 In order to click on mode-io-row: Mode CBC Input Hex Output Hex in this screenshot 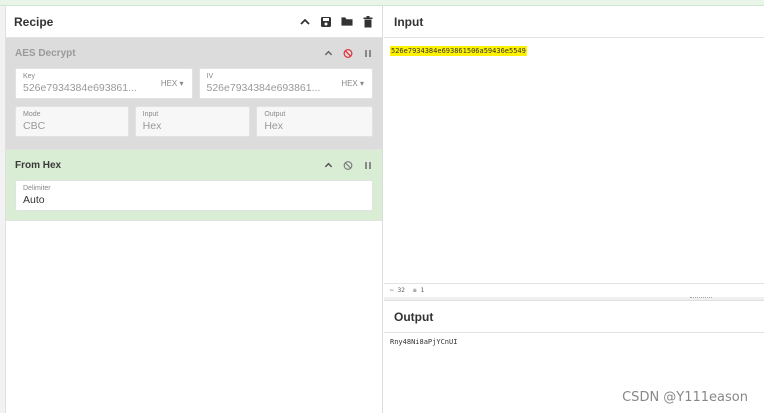, I will do `click(194, 121)`.